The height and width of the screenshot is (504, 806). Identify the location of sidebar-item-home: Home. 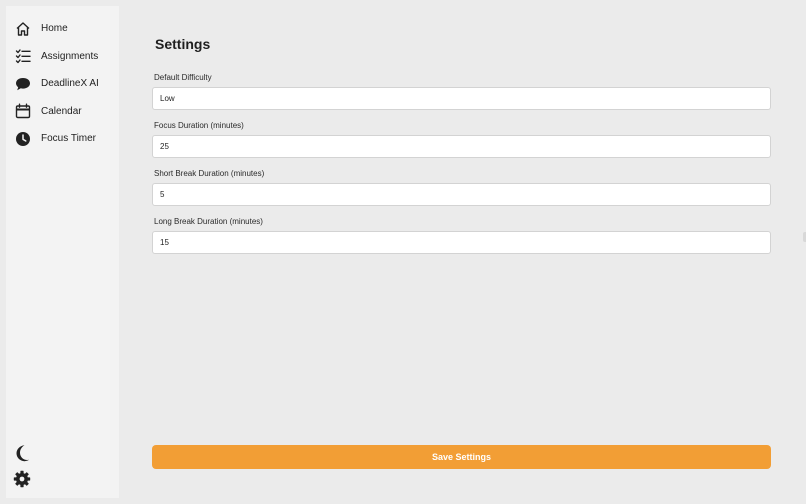
(62, 29).